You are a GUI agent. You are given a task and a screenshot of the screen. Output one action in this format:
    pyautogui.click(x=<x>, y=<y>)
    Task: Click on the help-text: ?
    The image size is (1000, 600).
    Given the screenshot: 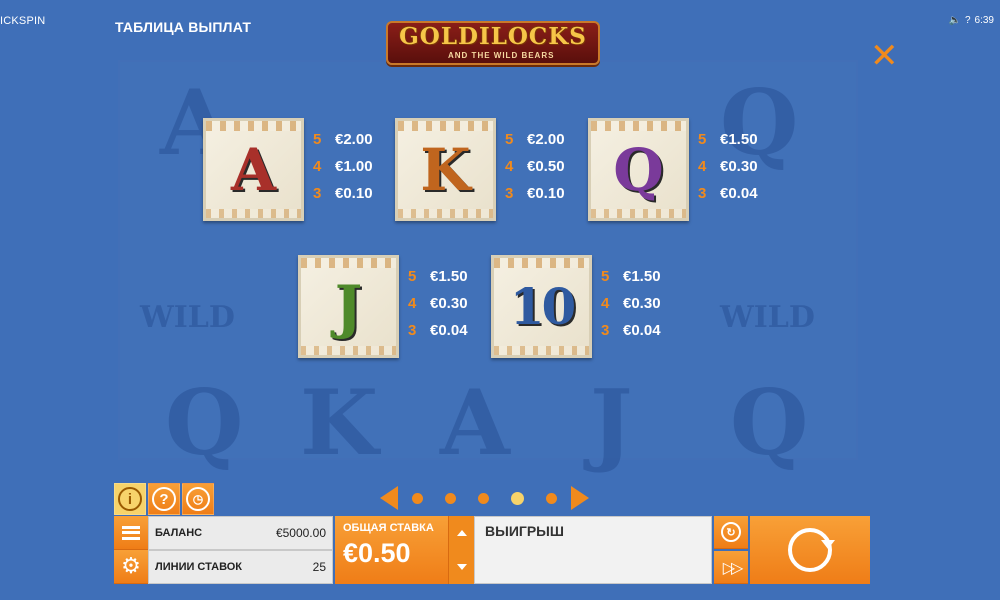 What is the action you would take?
    pyautogui.click(x=968, y=20)
    